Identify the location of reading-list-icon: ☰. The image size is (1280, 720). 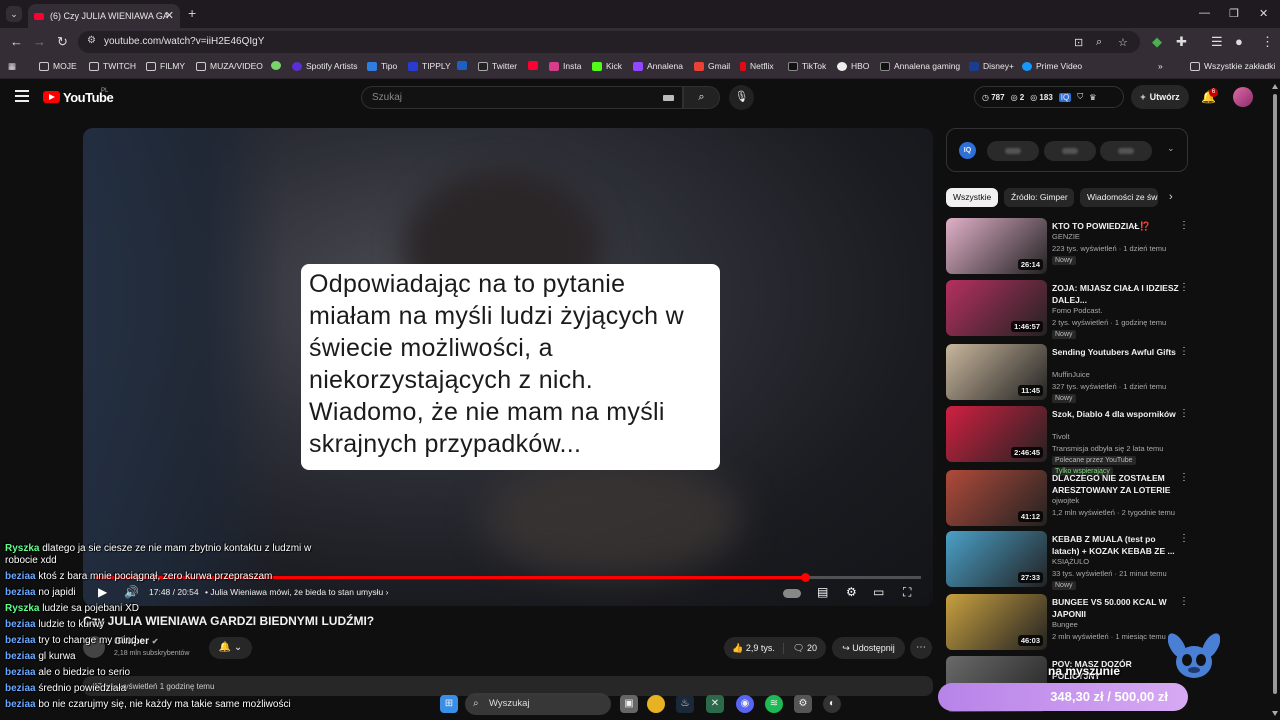
(1217, 42).